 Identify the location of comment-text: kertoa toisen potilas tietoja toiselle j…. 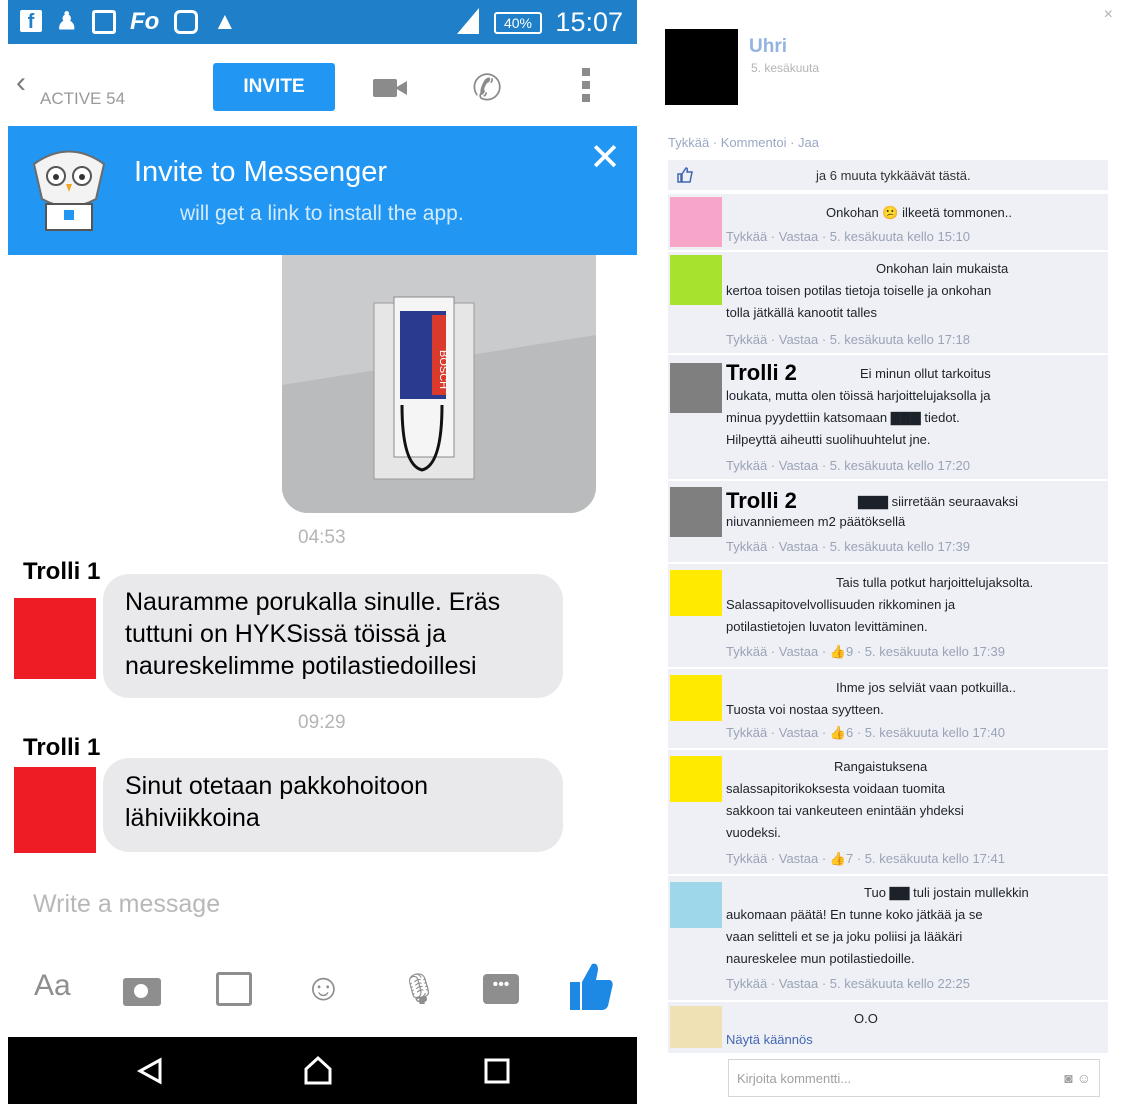
(859, 290).